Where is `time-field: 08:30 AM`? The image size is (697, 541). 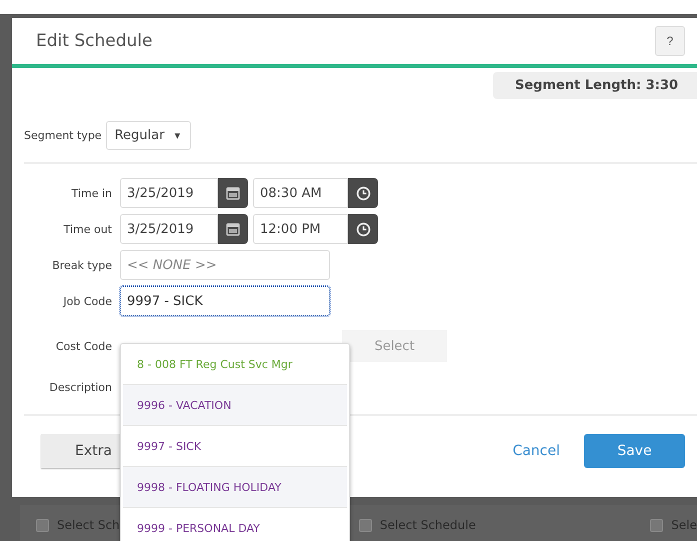
time-field: 08:30 AM is located at coordinates (300, 193).